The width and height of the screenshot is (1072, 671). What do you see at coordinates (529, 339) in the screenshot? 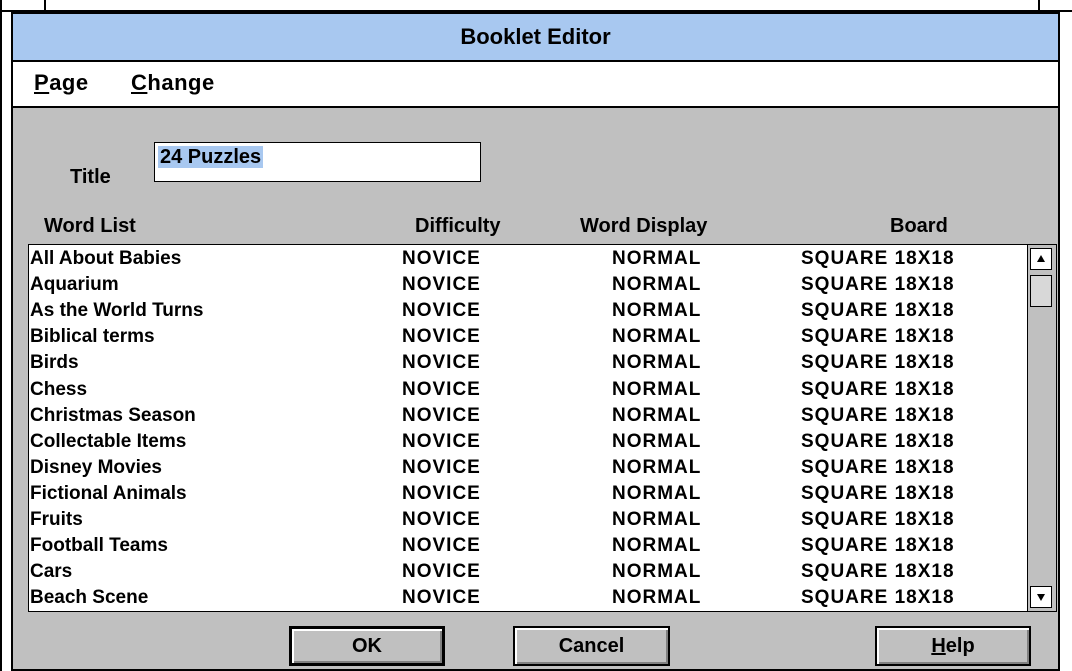
I see `list-item: Biblical terms NOVICE NORMAL SQUARE 18X18` at bounding box center [529, 339].